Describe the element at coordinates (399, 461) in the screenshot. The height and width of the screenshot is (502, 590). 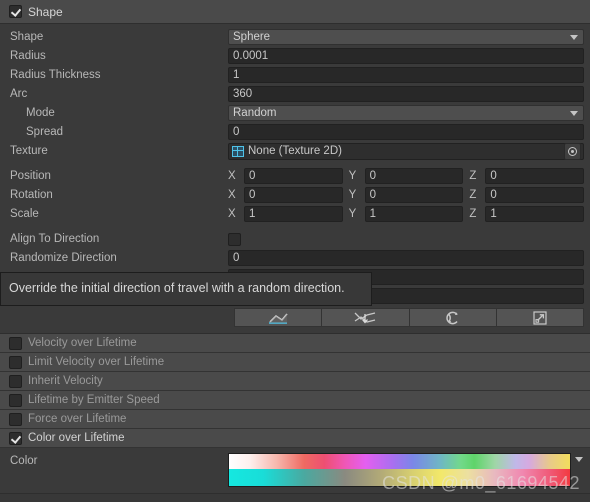
I see `gradient-preview-top` at that location.